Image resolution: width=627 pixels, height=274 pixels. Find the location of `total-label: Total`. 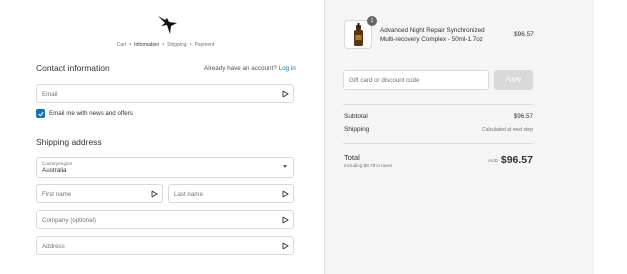

total-label: Total is located at coordinates (352, 157).